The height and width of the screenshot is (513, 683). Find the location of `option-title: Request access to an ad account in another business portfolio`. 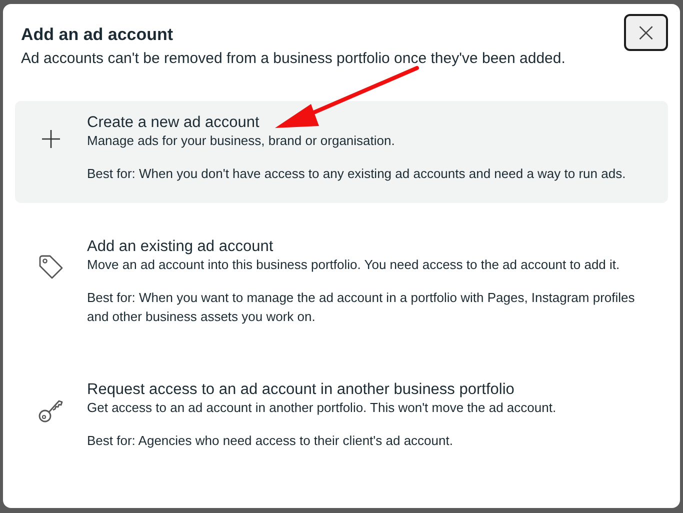

option-title: Request access to an ad account in another business portfolio is located at coordinates (301, 389).